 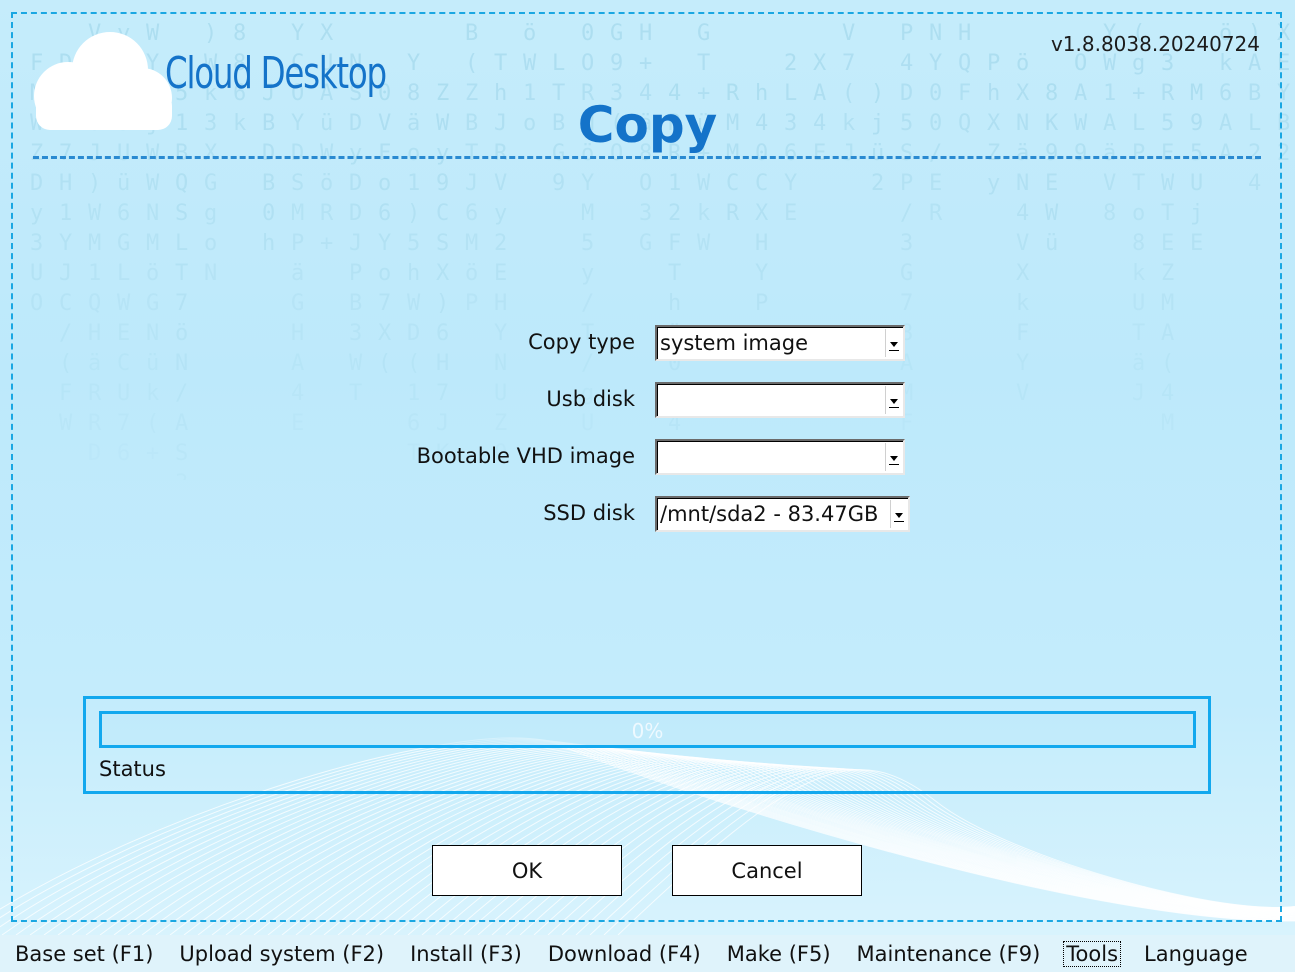 I want to click on usb-disk-label: Usb disk, so click(x=590, y=399).